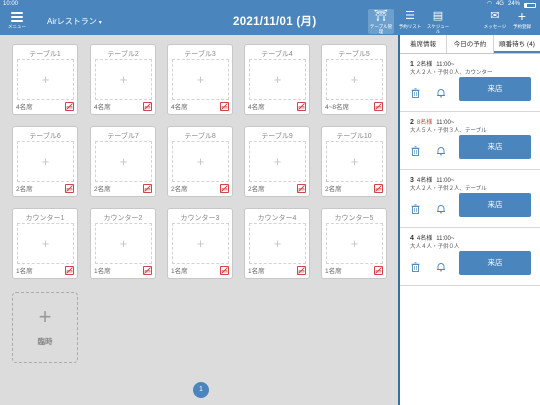 This screenshot has width=540, height=405. I want to click on table-card: テーブル1 +4名席, so click(45, 79).